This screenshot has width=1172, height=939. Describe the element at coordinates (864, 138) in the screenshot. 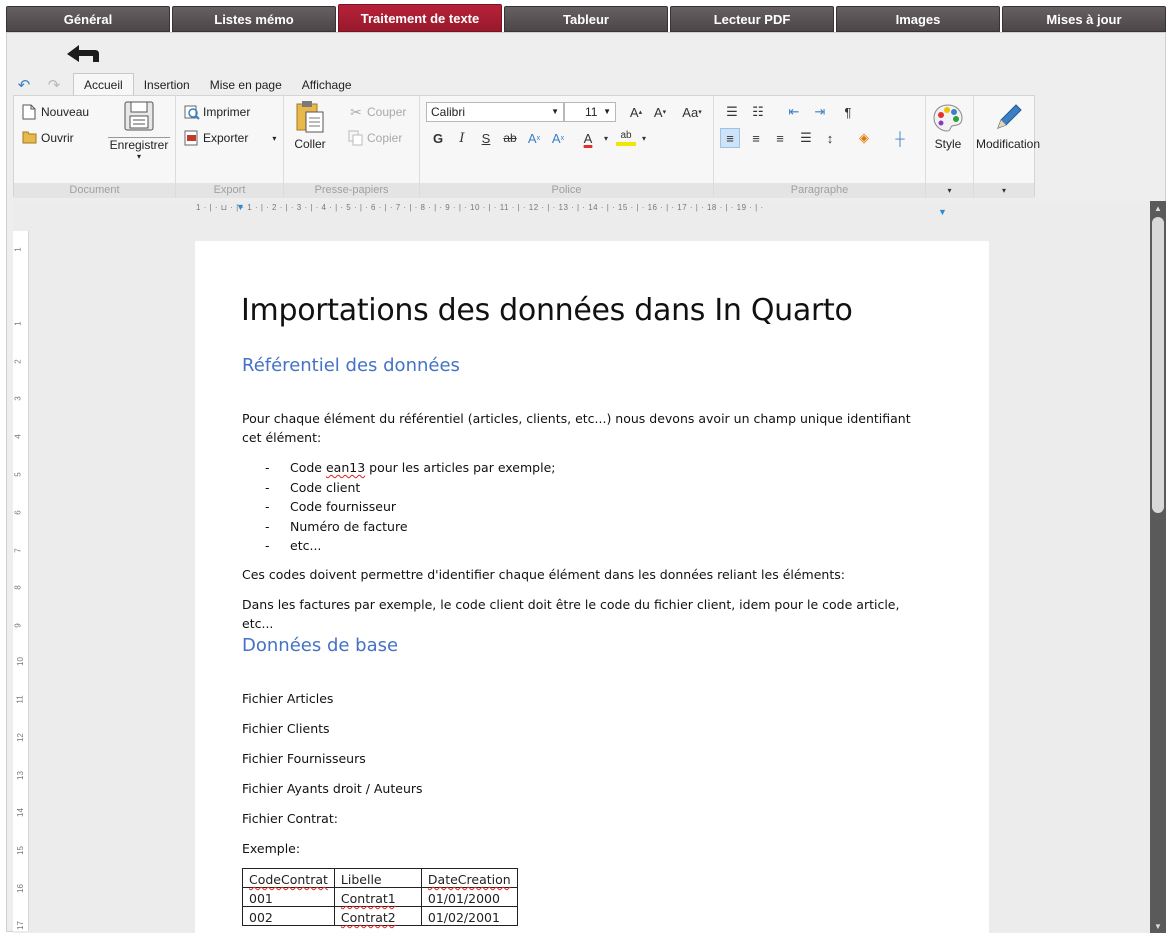

I see `shading-icon: ◈` at that location.